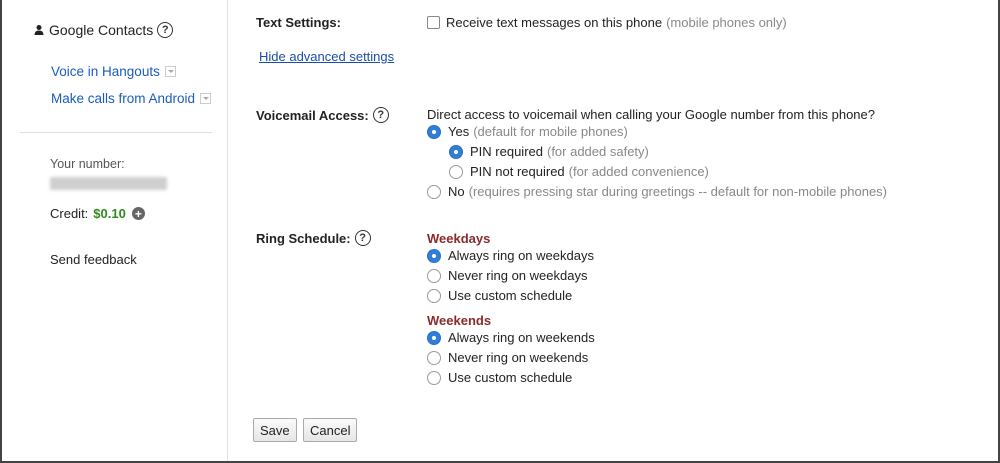 This screenshot has width=1000, height=463. I want to click on weekdays-custom-label: Use custom schedule, so click(510, 295).